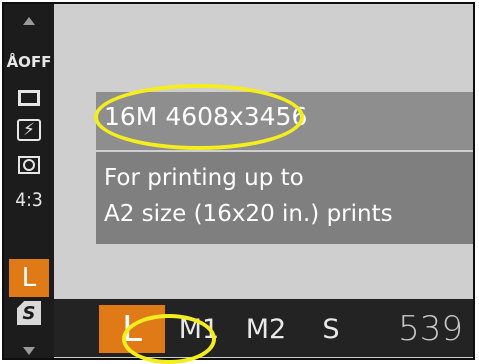 This screenshot has width=479, height=364. What do you see at coordinates (132, 329) in the screenshot?
I see `size-option-l: L` at bounding box center [132, 329].